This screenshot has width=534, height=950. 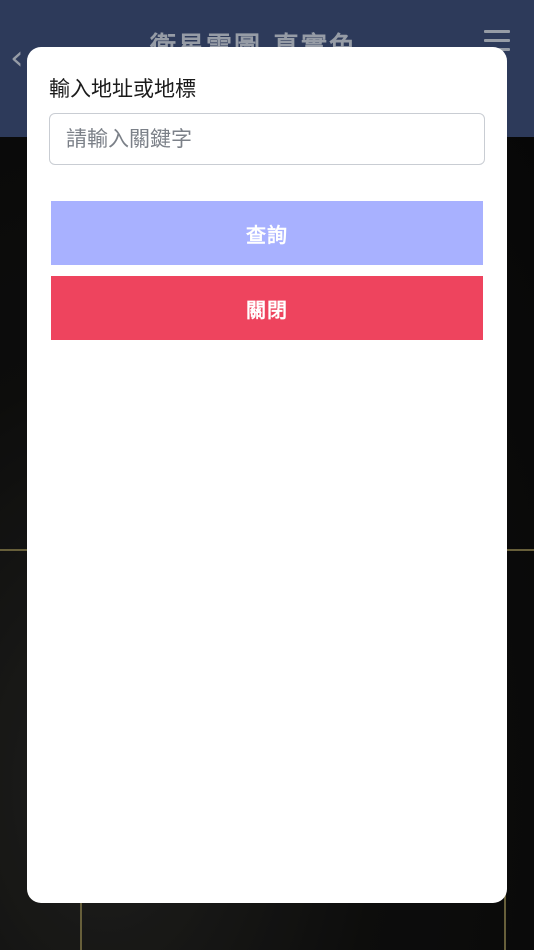 I want to click on search-input, so click(x=267, y=139).